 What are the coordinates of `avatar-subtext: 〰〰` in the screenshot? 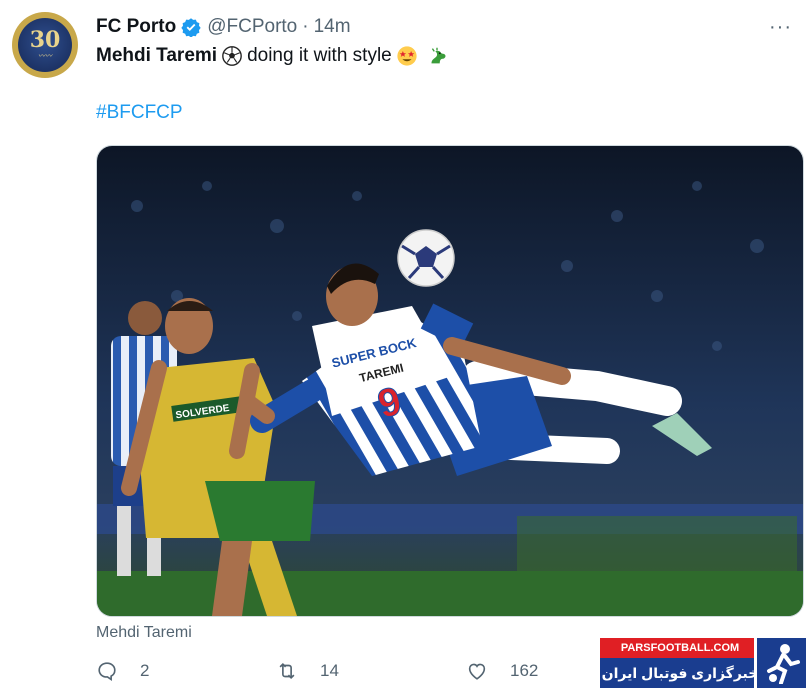 It's located at (45, 56).